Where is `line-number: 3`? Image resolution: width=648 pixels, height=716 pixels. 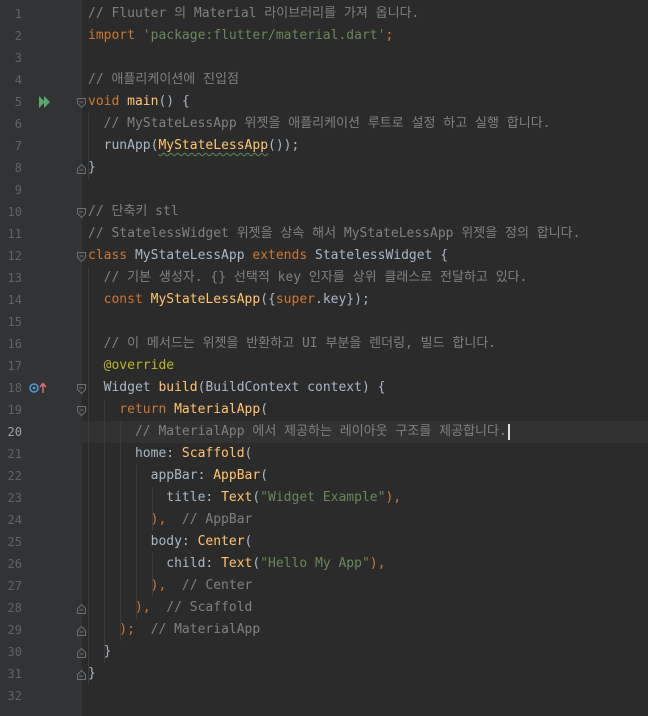
line-number: 3 is located at coordinates (18, 58).